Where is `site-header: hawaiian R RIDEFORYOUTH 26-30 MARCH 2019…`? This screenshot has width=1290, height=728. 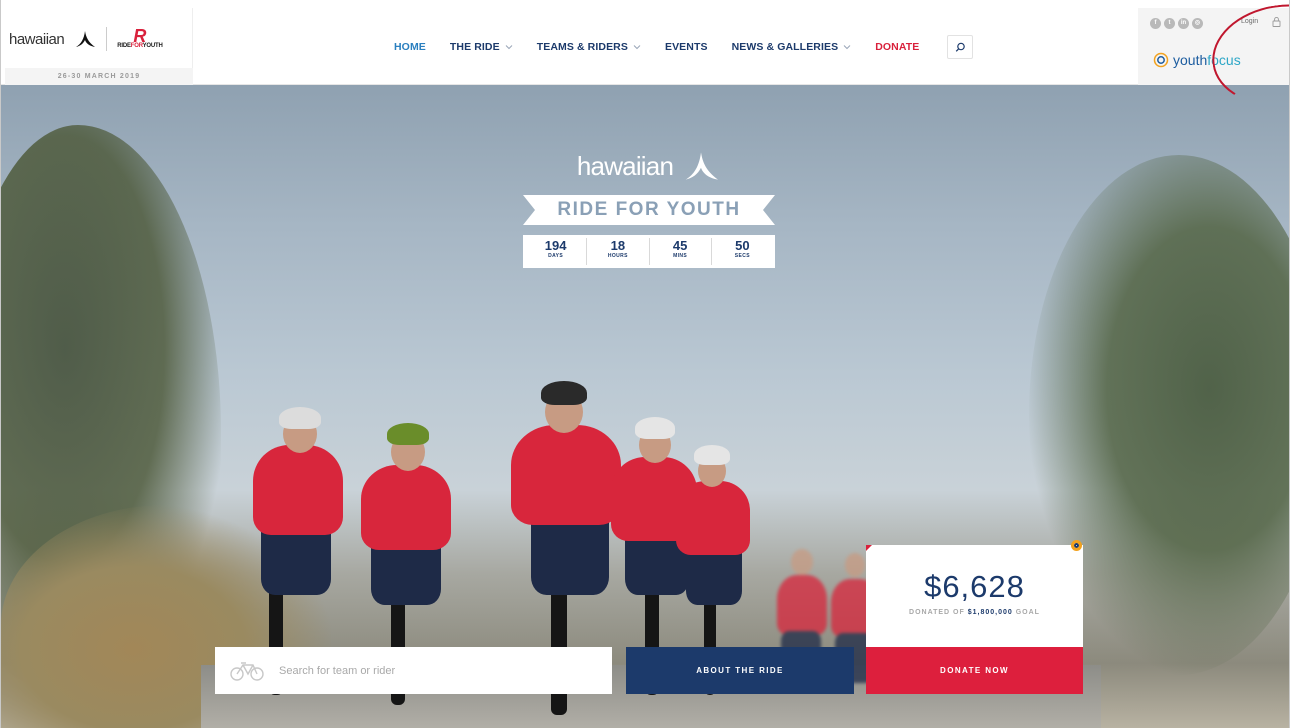
site-header: hawaiian R RIDEFORYOUTH 26-30 MARCH 2019… is located at coordinates (645, 42).